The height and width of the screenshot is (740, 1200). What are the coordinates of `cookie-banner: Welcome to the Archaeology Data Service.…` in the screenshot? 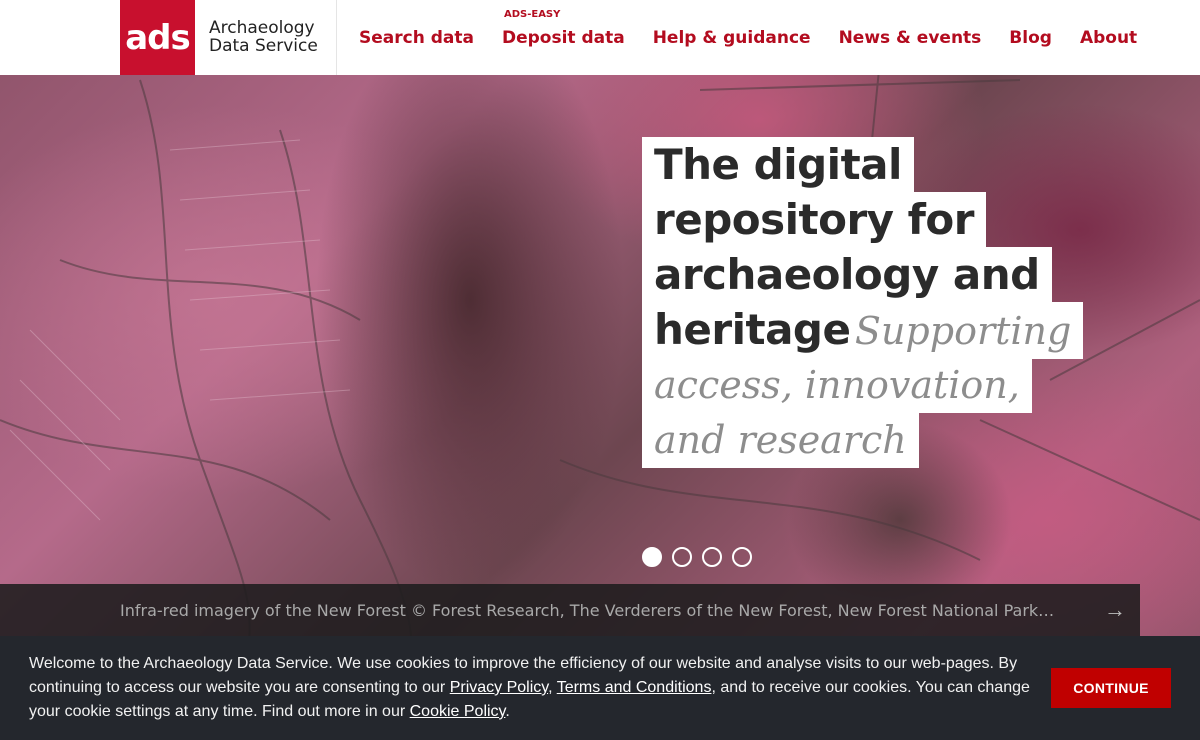 It's located at (600, 688).